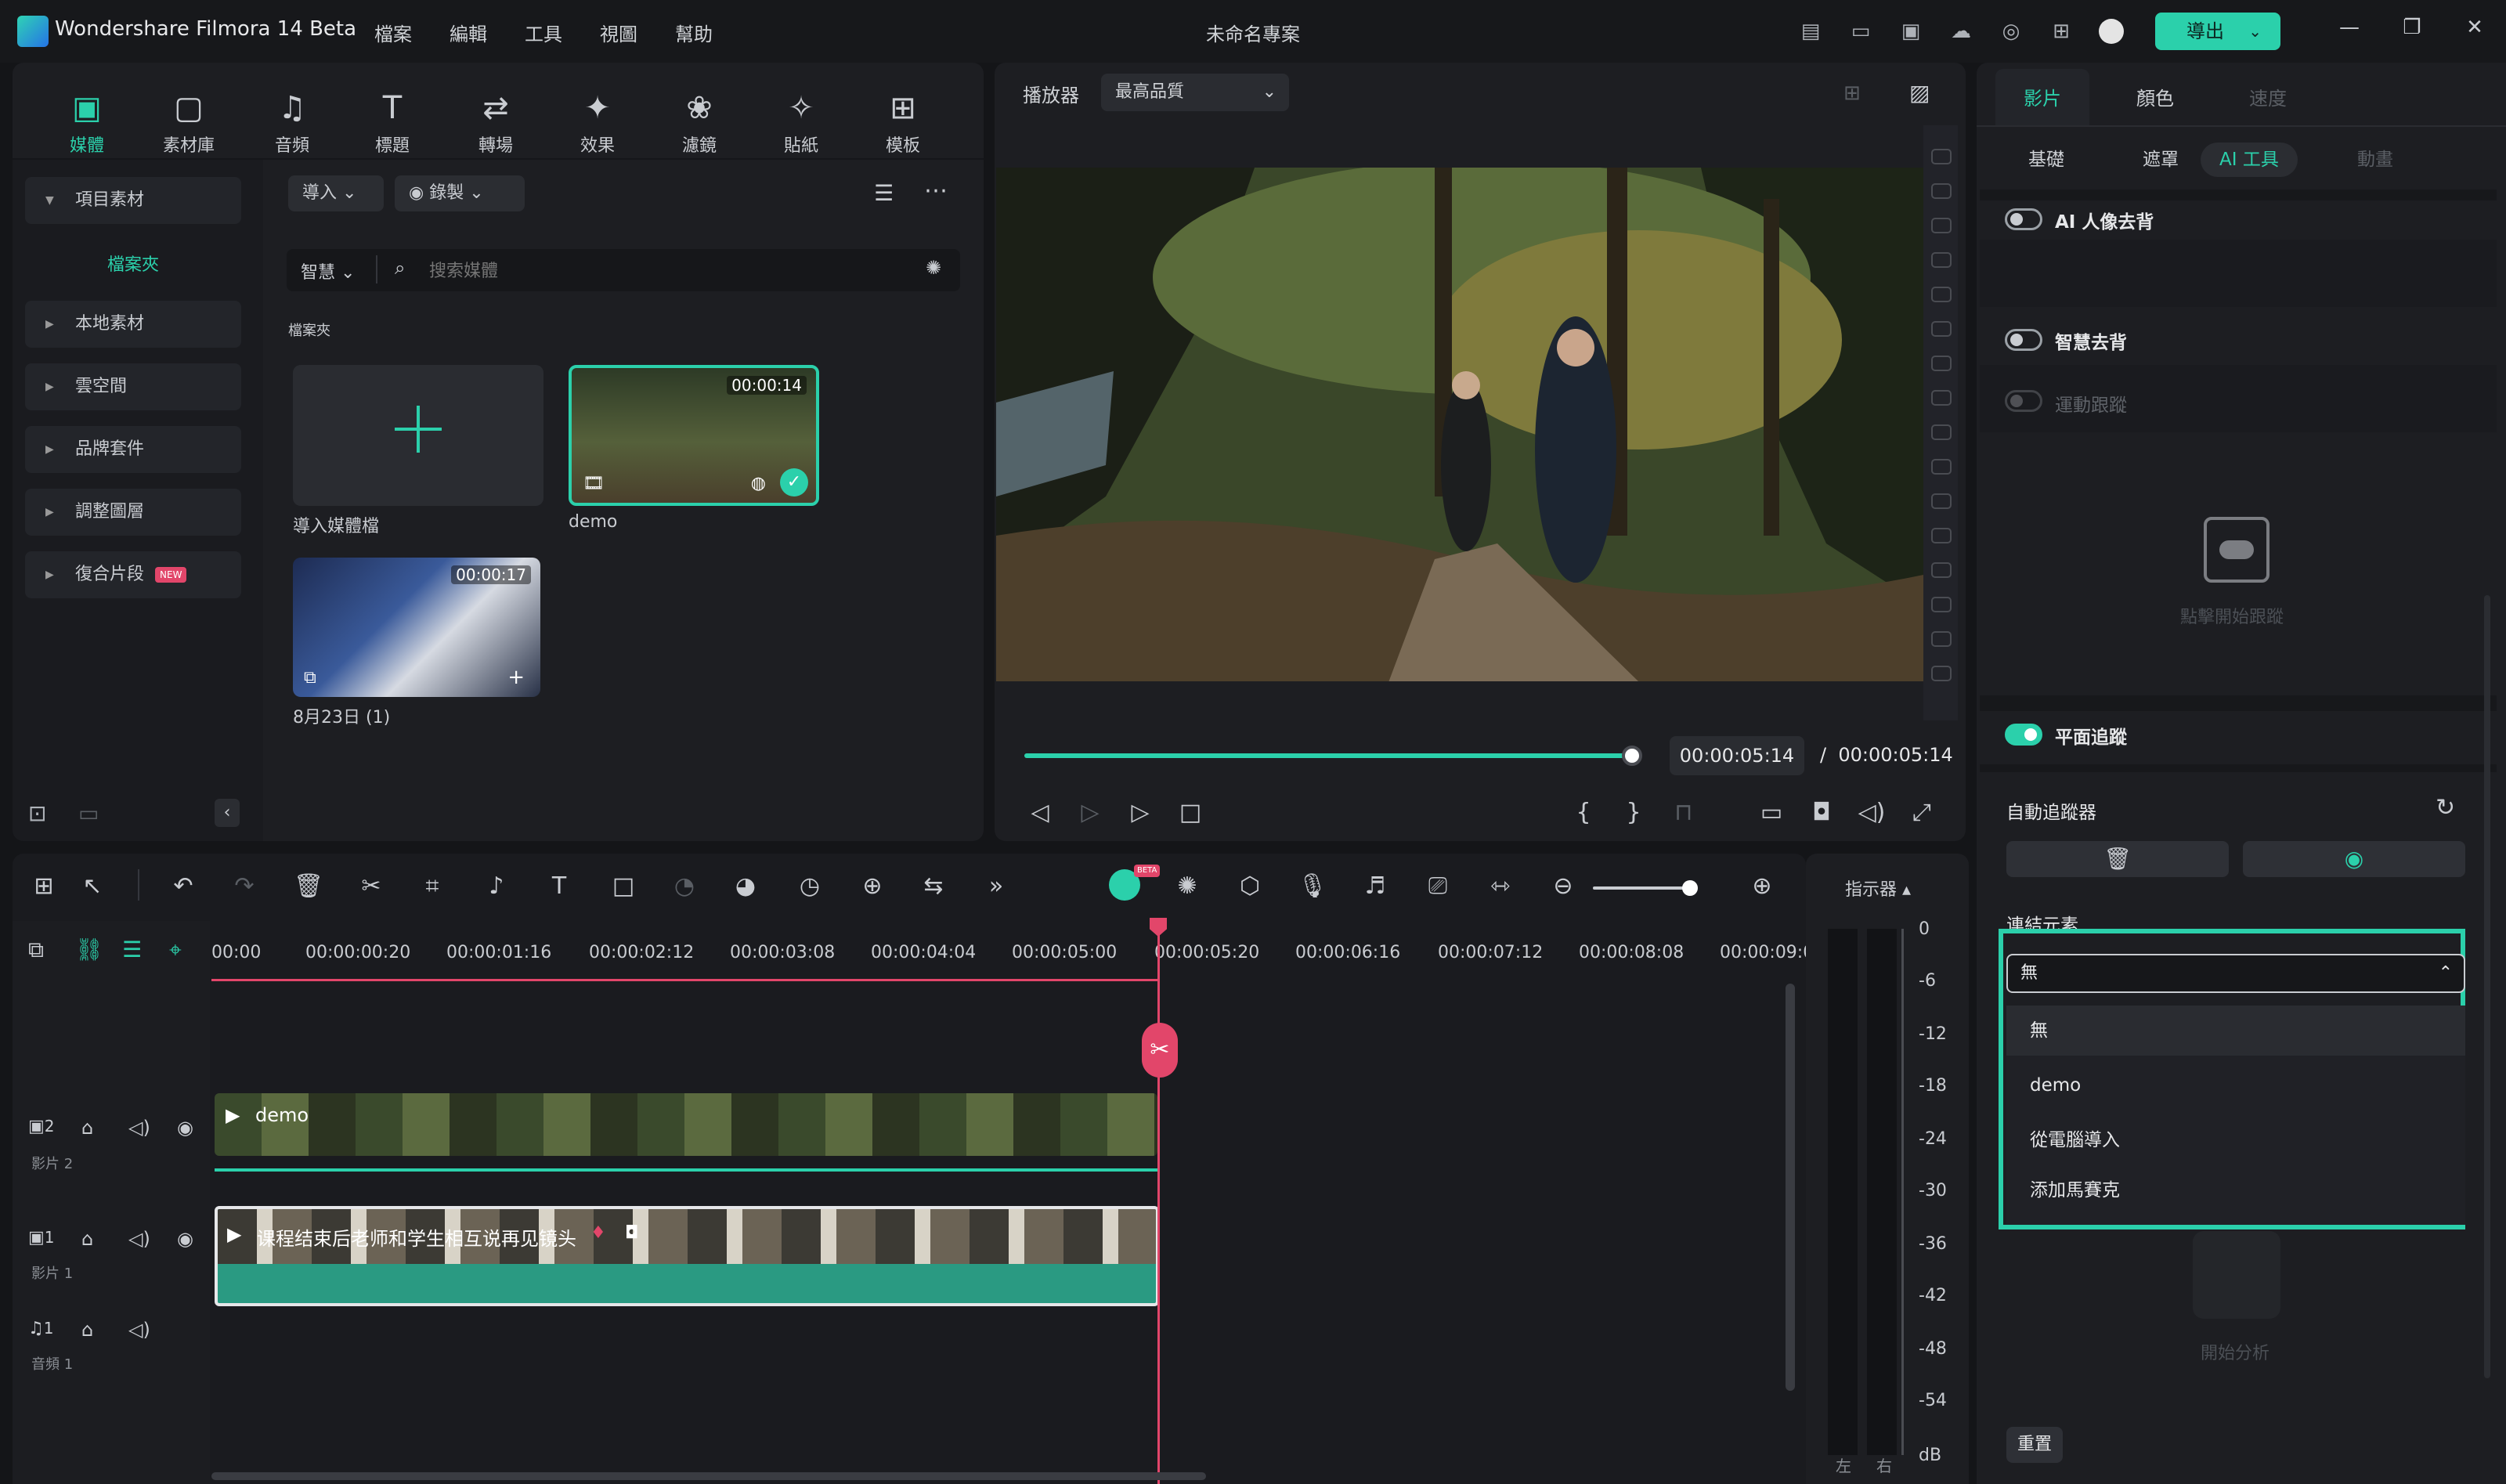 Image resolution: width=2506 pixels, height=1484 pixels. Describe the element at coordinates (133, 200) in the screenshot. I see `sidebar-item-project-media: ▼ 項目素材` at that location.